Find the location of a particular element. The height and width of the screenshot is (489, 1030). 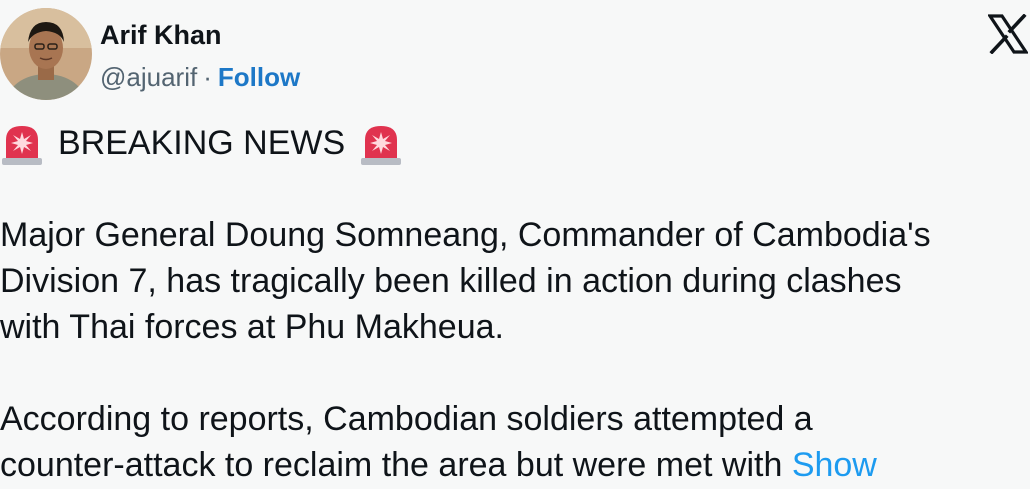

user-block: Arif Khan @ajuarif · Follow is located at coordinates (200, 50).